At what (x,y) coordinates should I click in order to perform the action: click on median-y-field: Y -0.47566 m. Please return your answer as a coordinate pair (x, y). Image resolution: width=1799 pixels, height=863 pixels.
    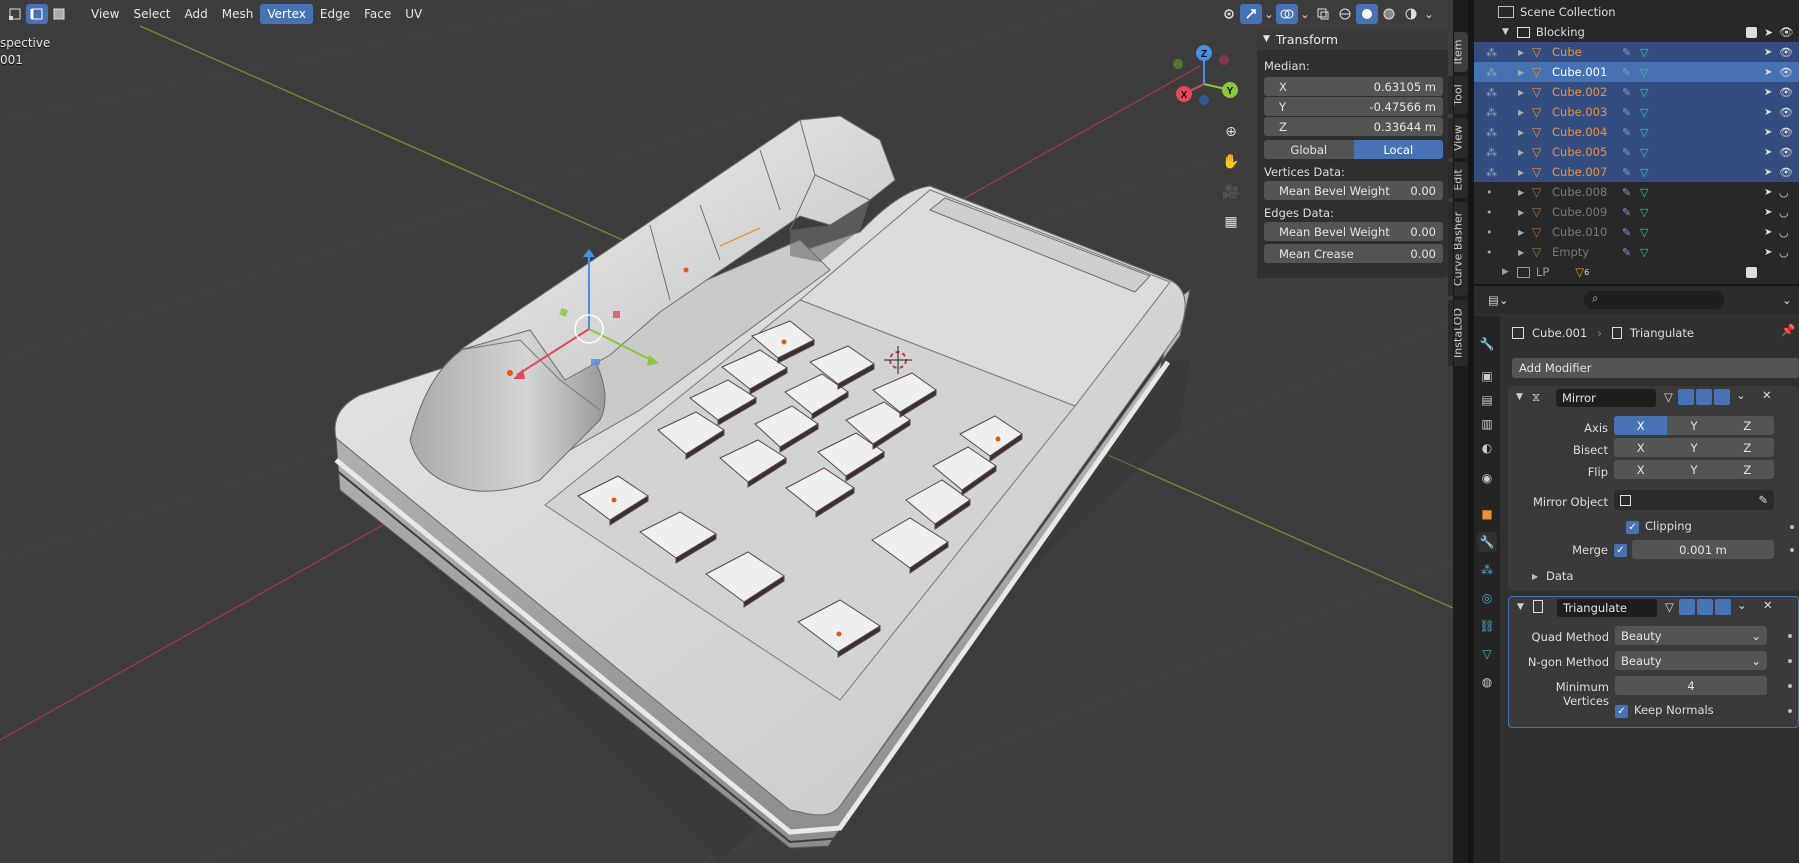
    Looking at the image, I should click on (1353, 106).